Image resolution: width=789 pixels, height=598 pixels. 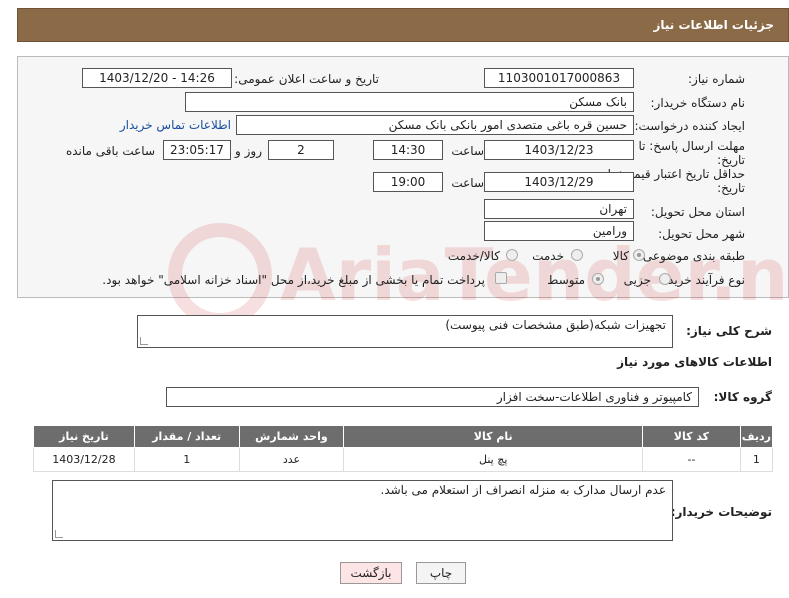 What do you see at coordinates (731, 160) in the screenshot?
I see `reply-deadline-label-2: تاریخ:` at bounding box center [731, 160].